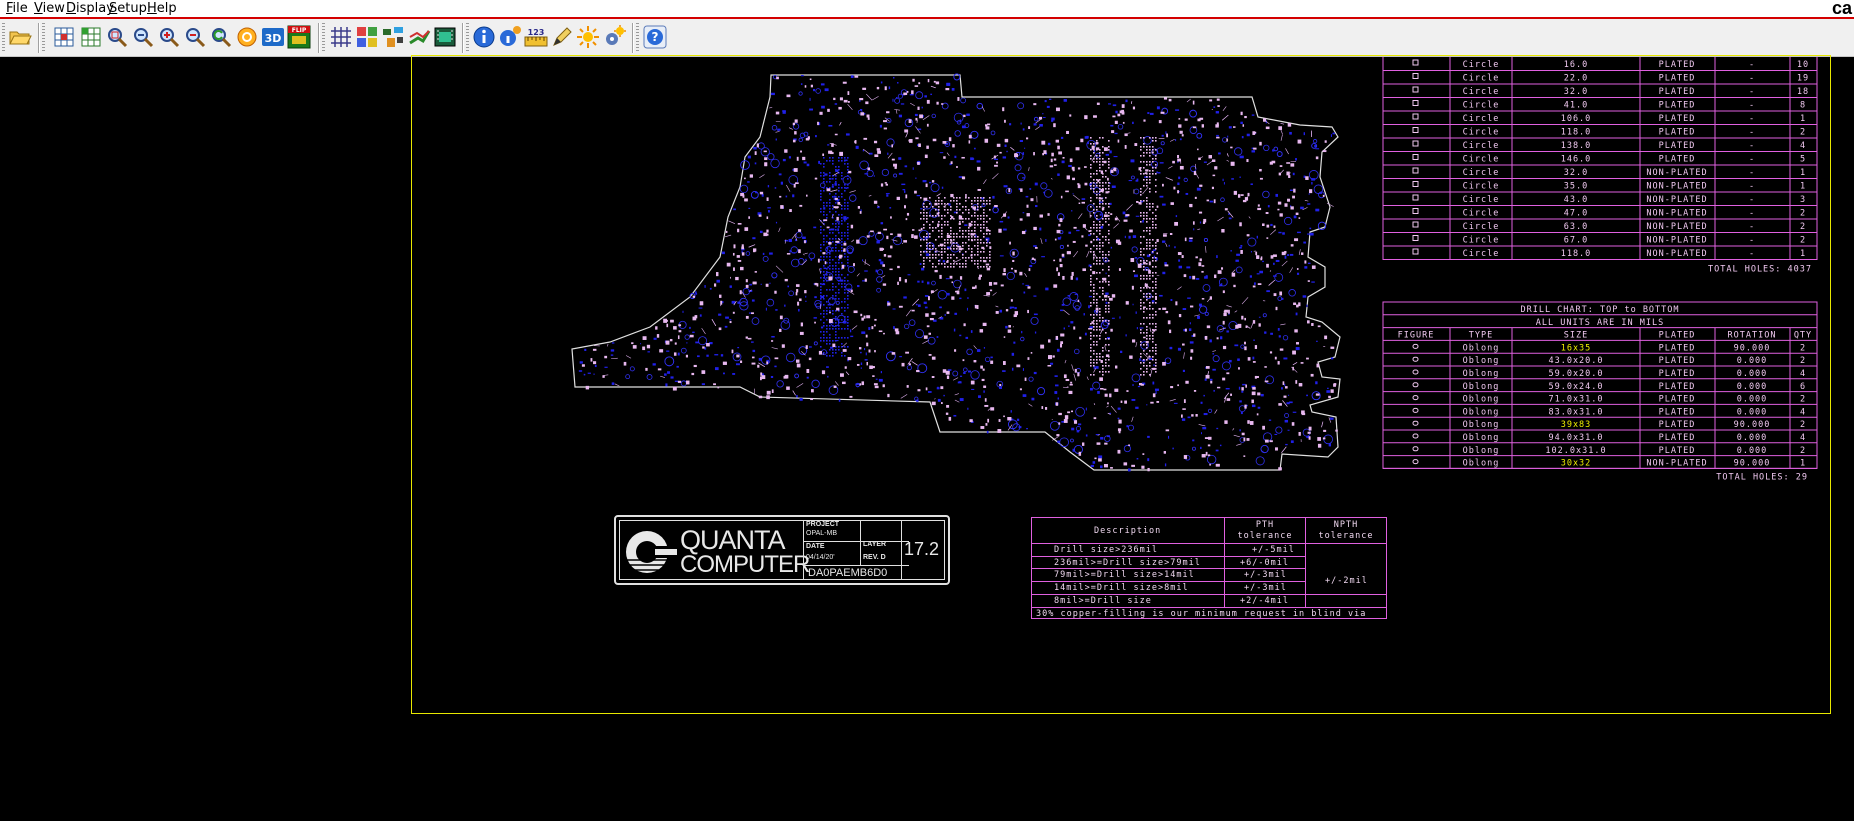  Describe the element at coordinates (745, 564) in the screenshot. I see `logo-text-computer: COMPUTER` at that location.